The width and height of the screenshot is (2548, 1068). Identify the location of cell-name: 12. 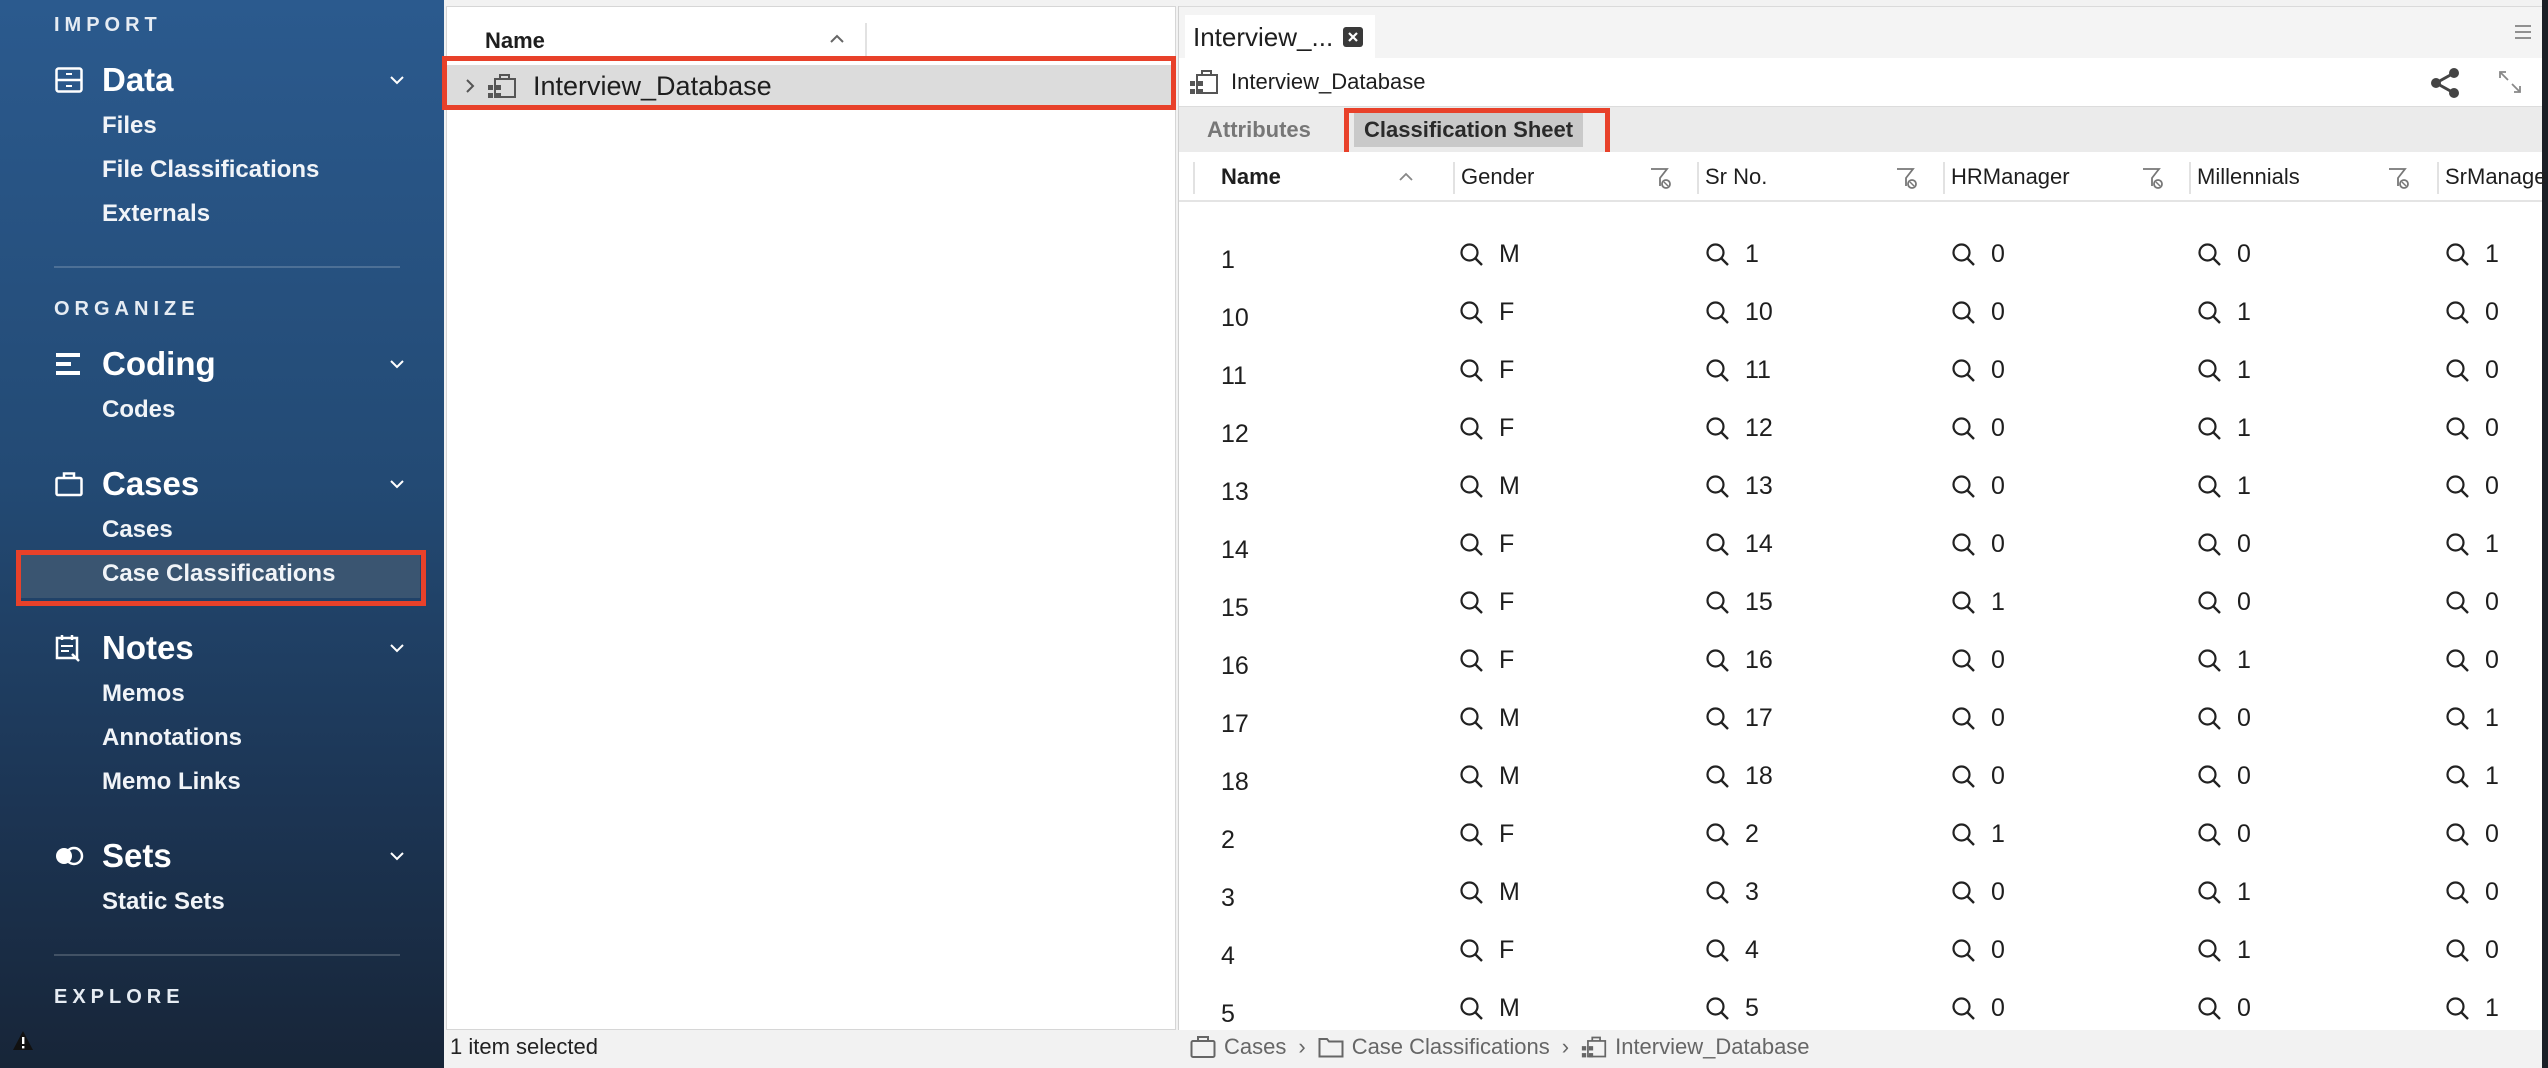
(1235, 433).